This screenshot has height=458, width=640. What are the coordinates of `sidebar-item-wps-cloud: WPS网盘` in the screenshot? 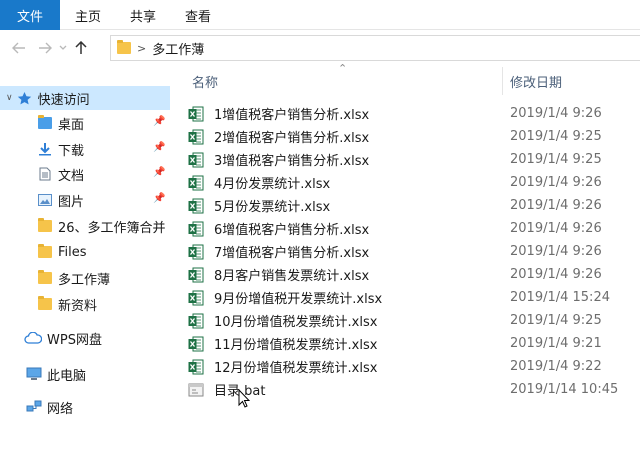 It's located at (63, 338).